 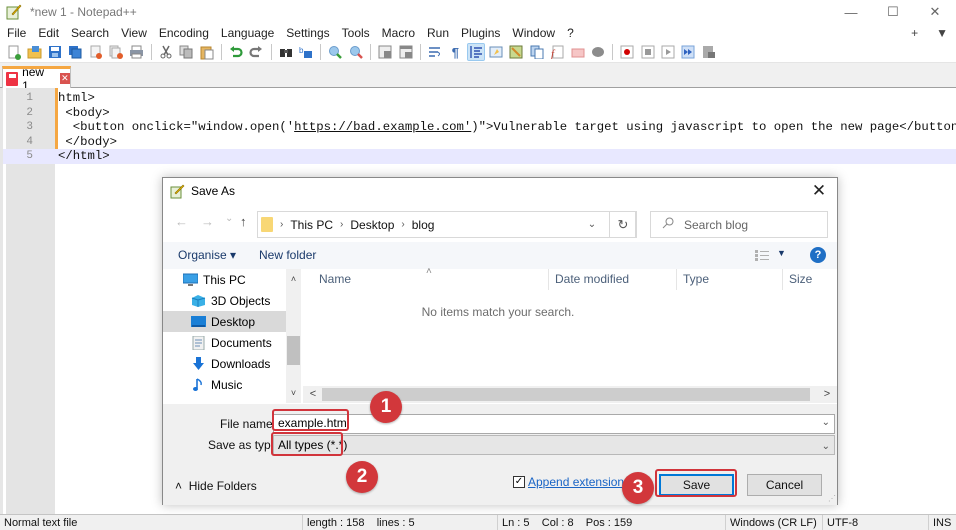 I want to click on close-all-icon, so click(x=116, y=52).